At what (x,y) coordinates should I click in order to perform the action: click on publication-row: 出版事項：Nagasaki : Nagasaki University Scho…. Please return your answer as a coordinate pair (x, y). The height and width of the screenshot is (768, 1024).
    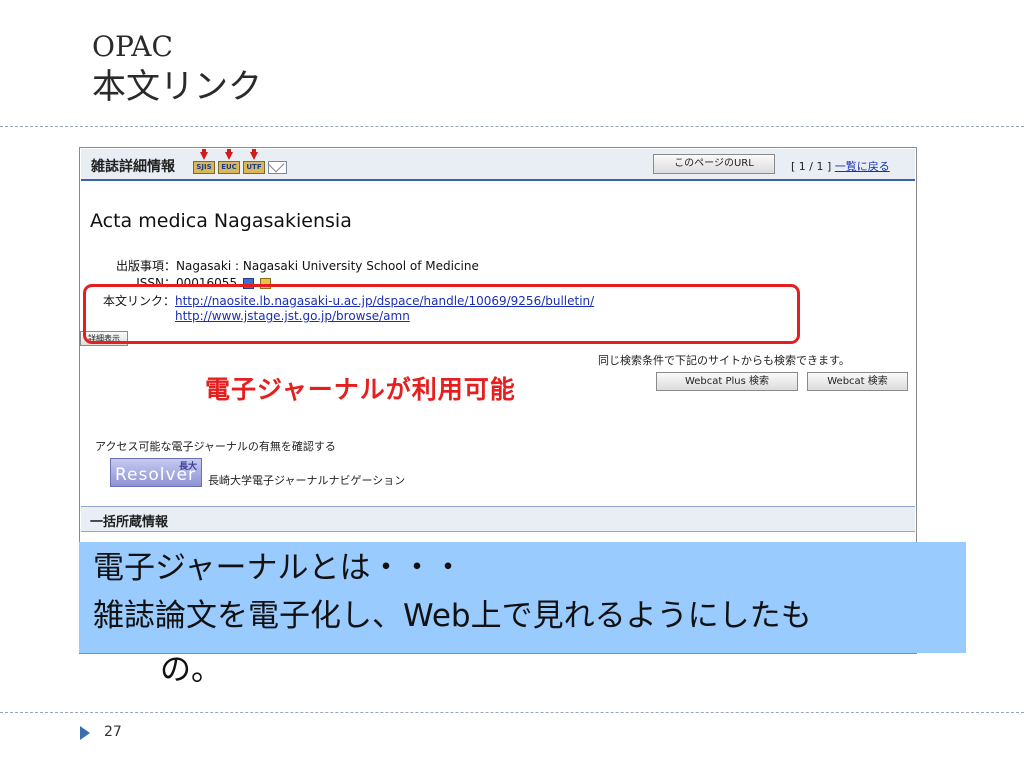
    Looking at the image, I should click on (279, 265).